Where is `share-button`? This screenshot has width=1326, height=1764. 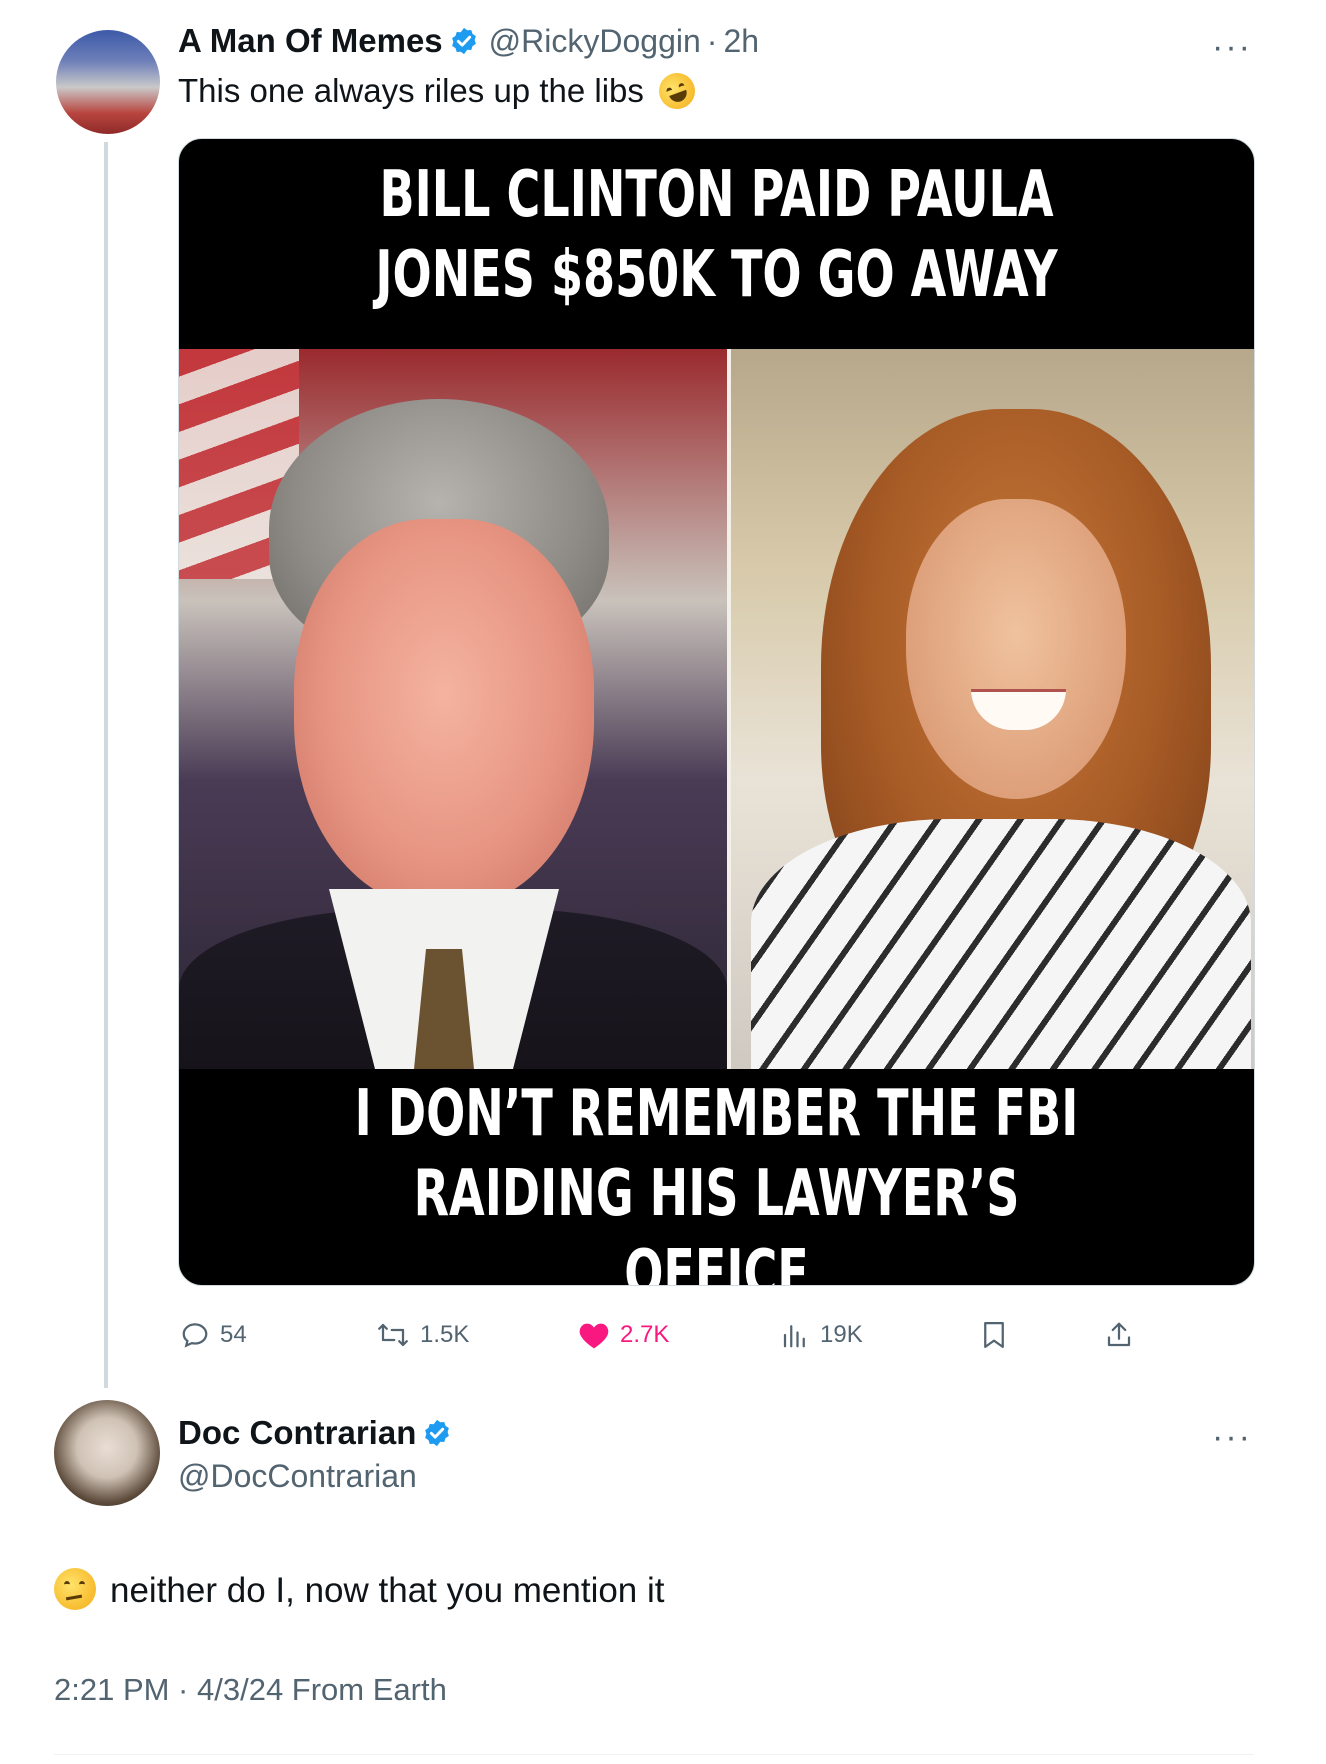
share-button is located at coordinates (1124, 1335).